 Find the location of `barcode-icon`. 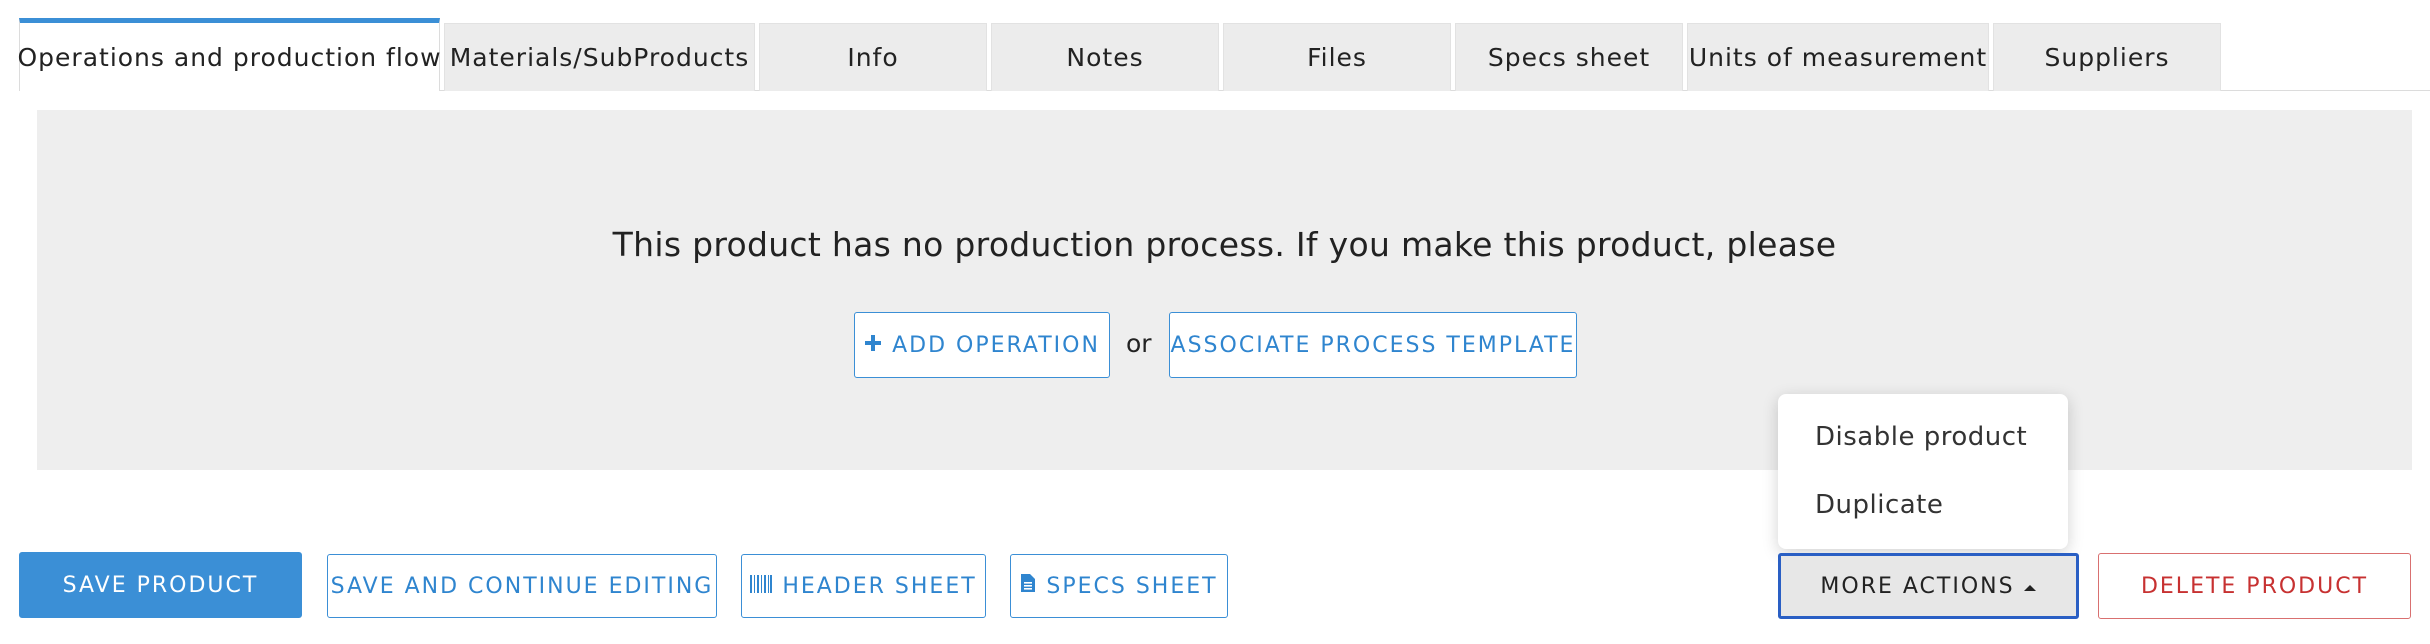

barcode-icon is located at coordinates (761, 586).